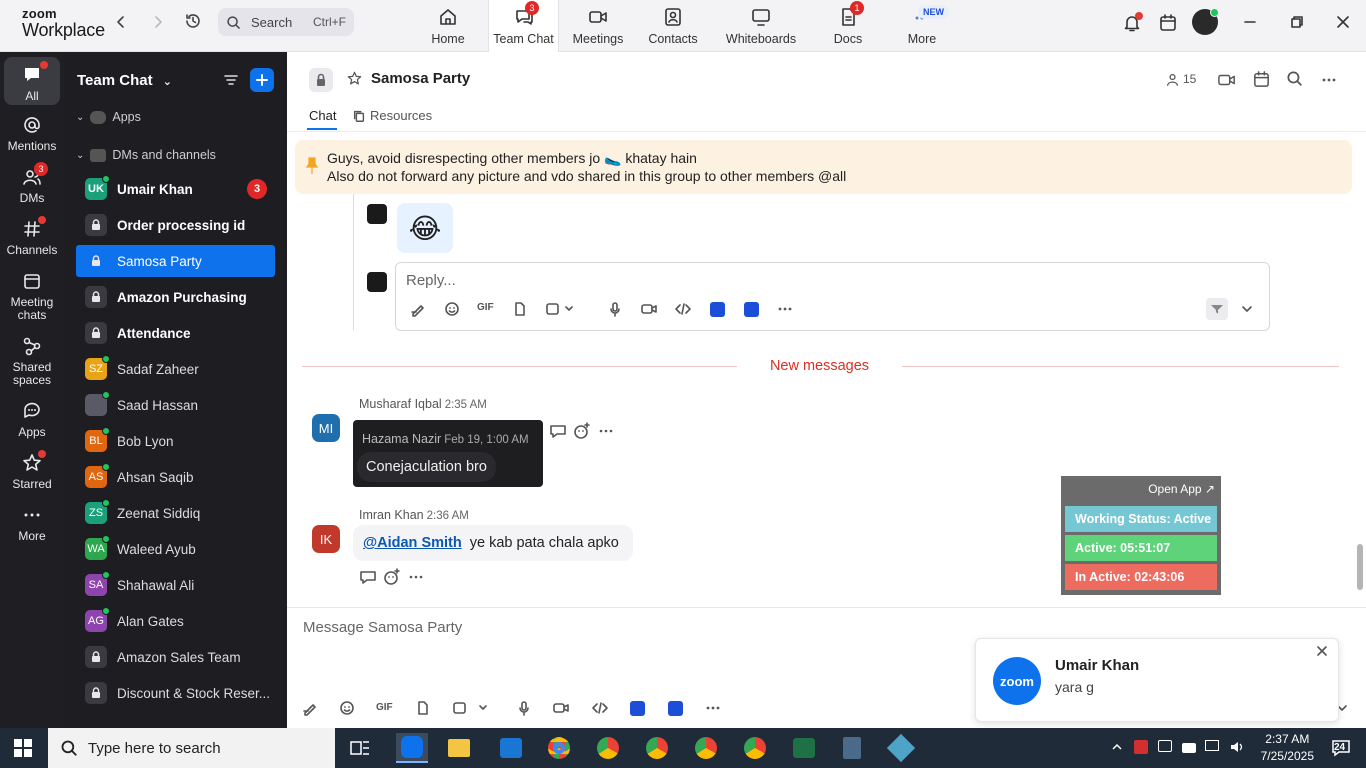 The image size is (1366, 768). I want to click on more-options-icon, so click(1329, 80).